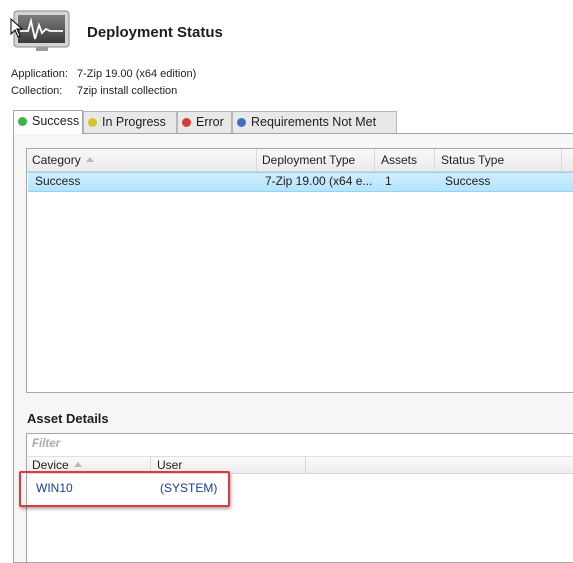 The width and height of the screenshot is (573, 563). What do you see at coordinates (210, 122) in the screenshot?
I see `tab-label: Error` at bounding box center [210, 122].